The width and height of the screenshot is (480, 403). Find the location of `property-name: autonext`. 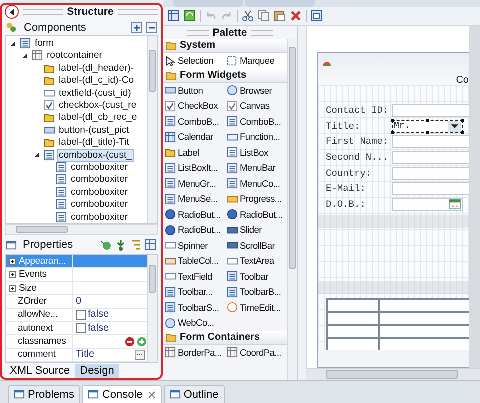

property-name: autonext is located at coordinates (35, 328).